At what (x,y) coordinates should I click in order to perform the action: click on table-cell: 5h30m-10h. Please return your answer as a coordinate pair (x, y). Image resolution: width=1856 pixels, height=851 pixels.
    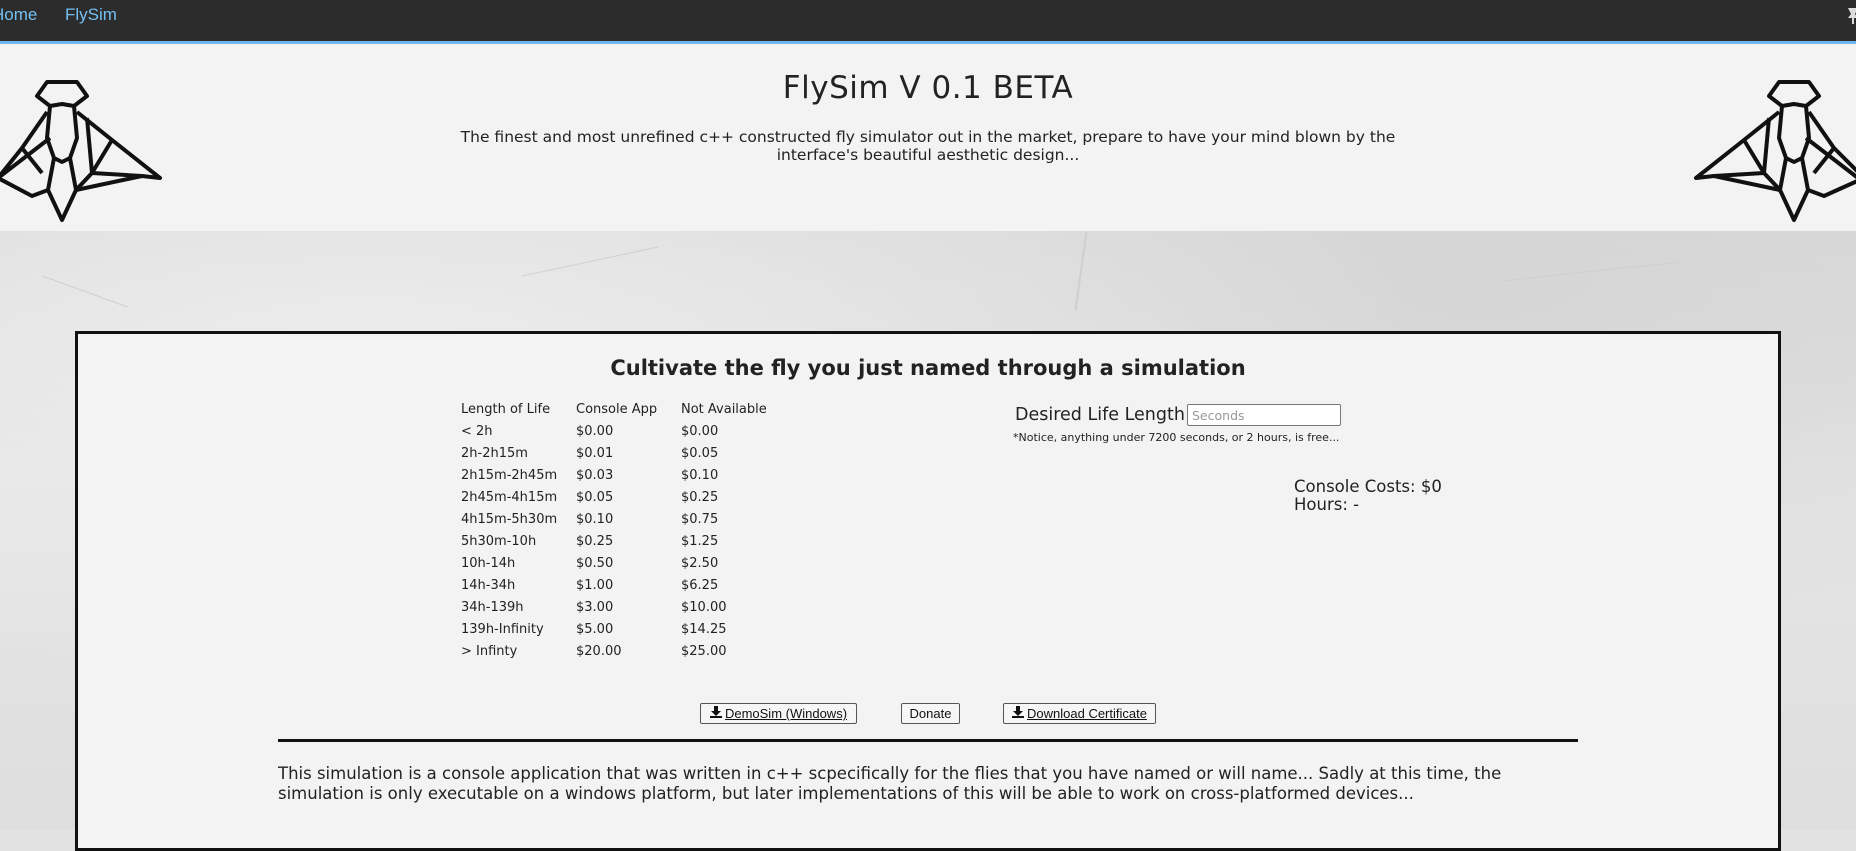
    Looking at the image, I should click on (499, 541).